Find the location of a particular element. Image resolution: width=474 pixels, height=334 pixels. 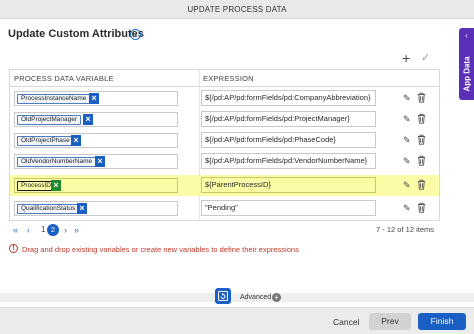

page-title: Update Custom Attributes is located at coordinates (76, 34).